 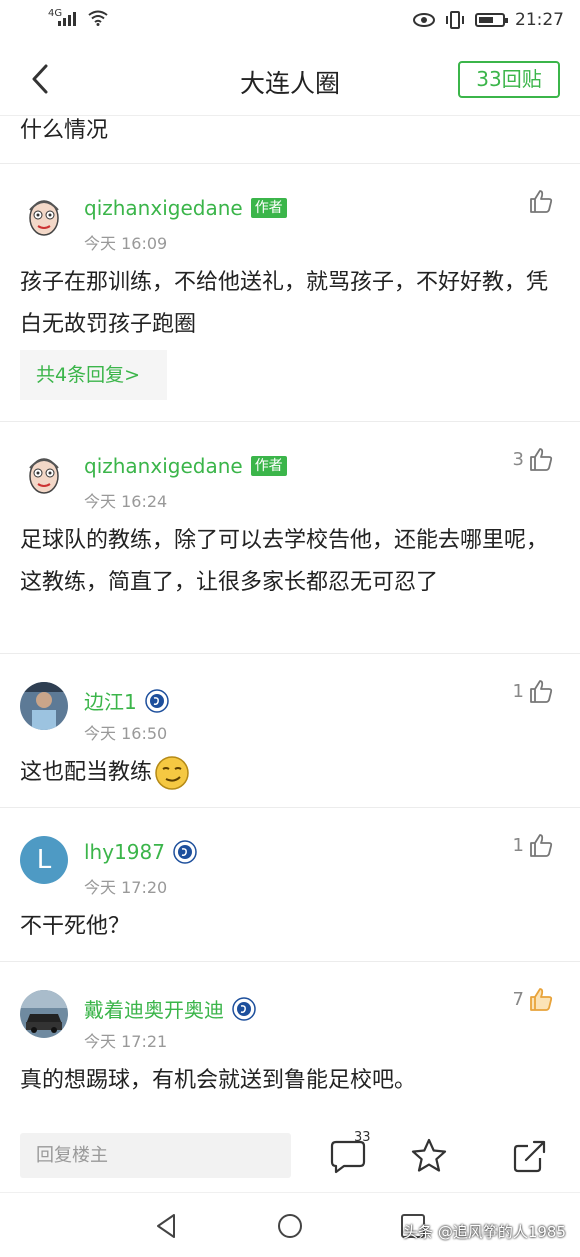 I want to click on comment-time: 今天 16:09, so click(x=126, y=243).